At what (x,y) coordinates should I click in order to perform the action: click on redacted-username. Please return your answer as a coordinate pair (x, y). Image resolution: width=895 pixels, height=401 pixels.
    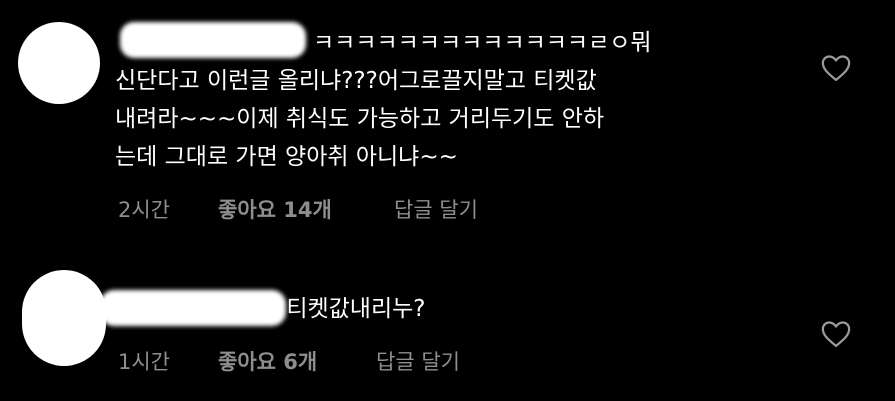
    Looking at the image, I should click on (193, 308).